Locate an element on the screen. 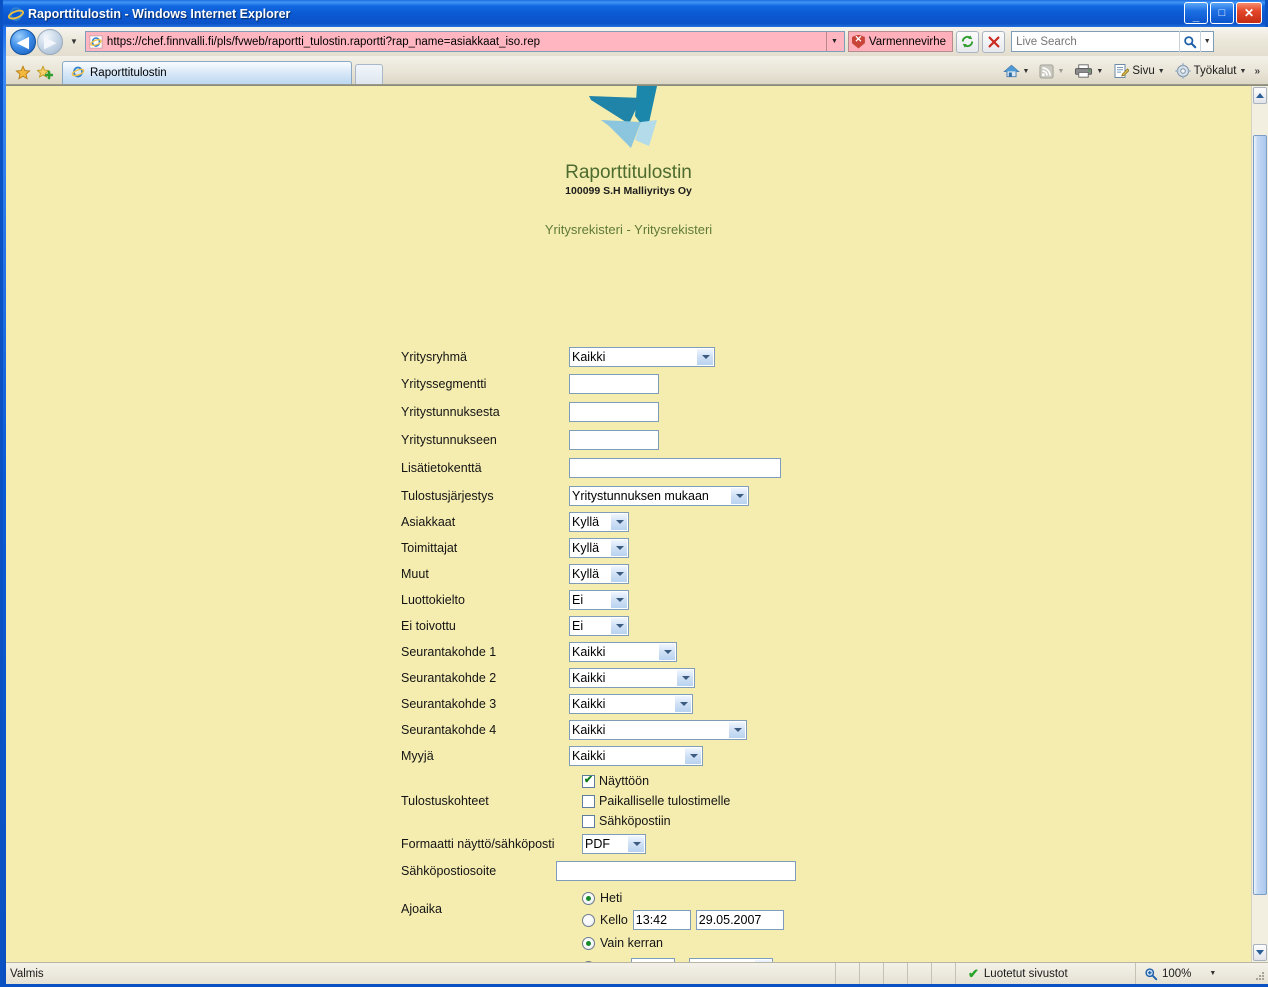 The image size is (1268, 987). checkbox-row-paikalliselle-tulostimelle: Paikalliselle tulostimelle is located at coordinates (656, 801).